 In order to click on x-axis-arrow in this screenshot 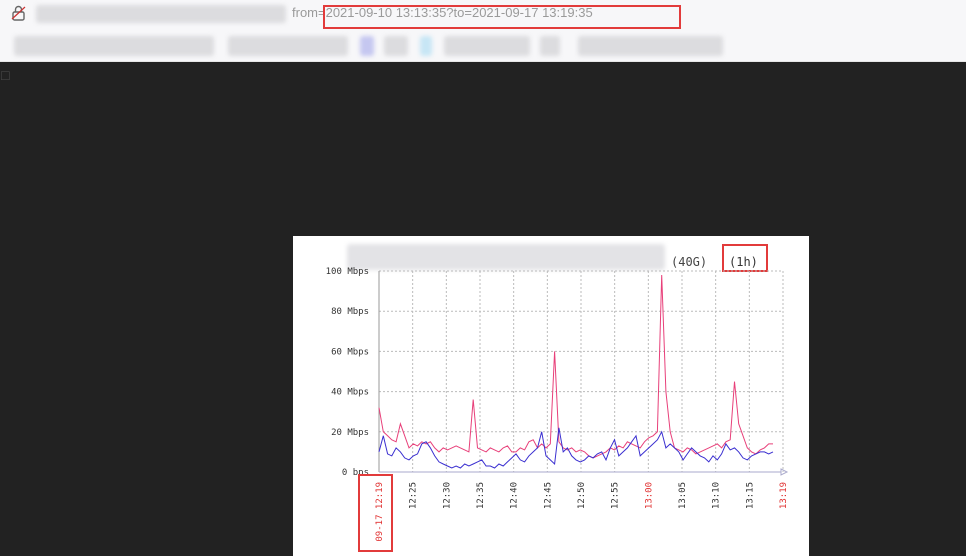, I will do `click(784, 472)`.